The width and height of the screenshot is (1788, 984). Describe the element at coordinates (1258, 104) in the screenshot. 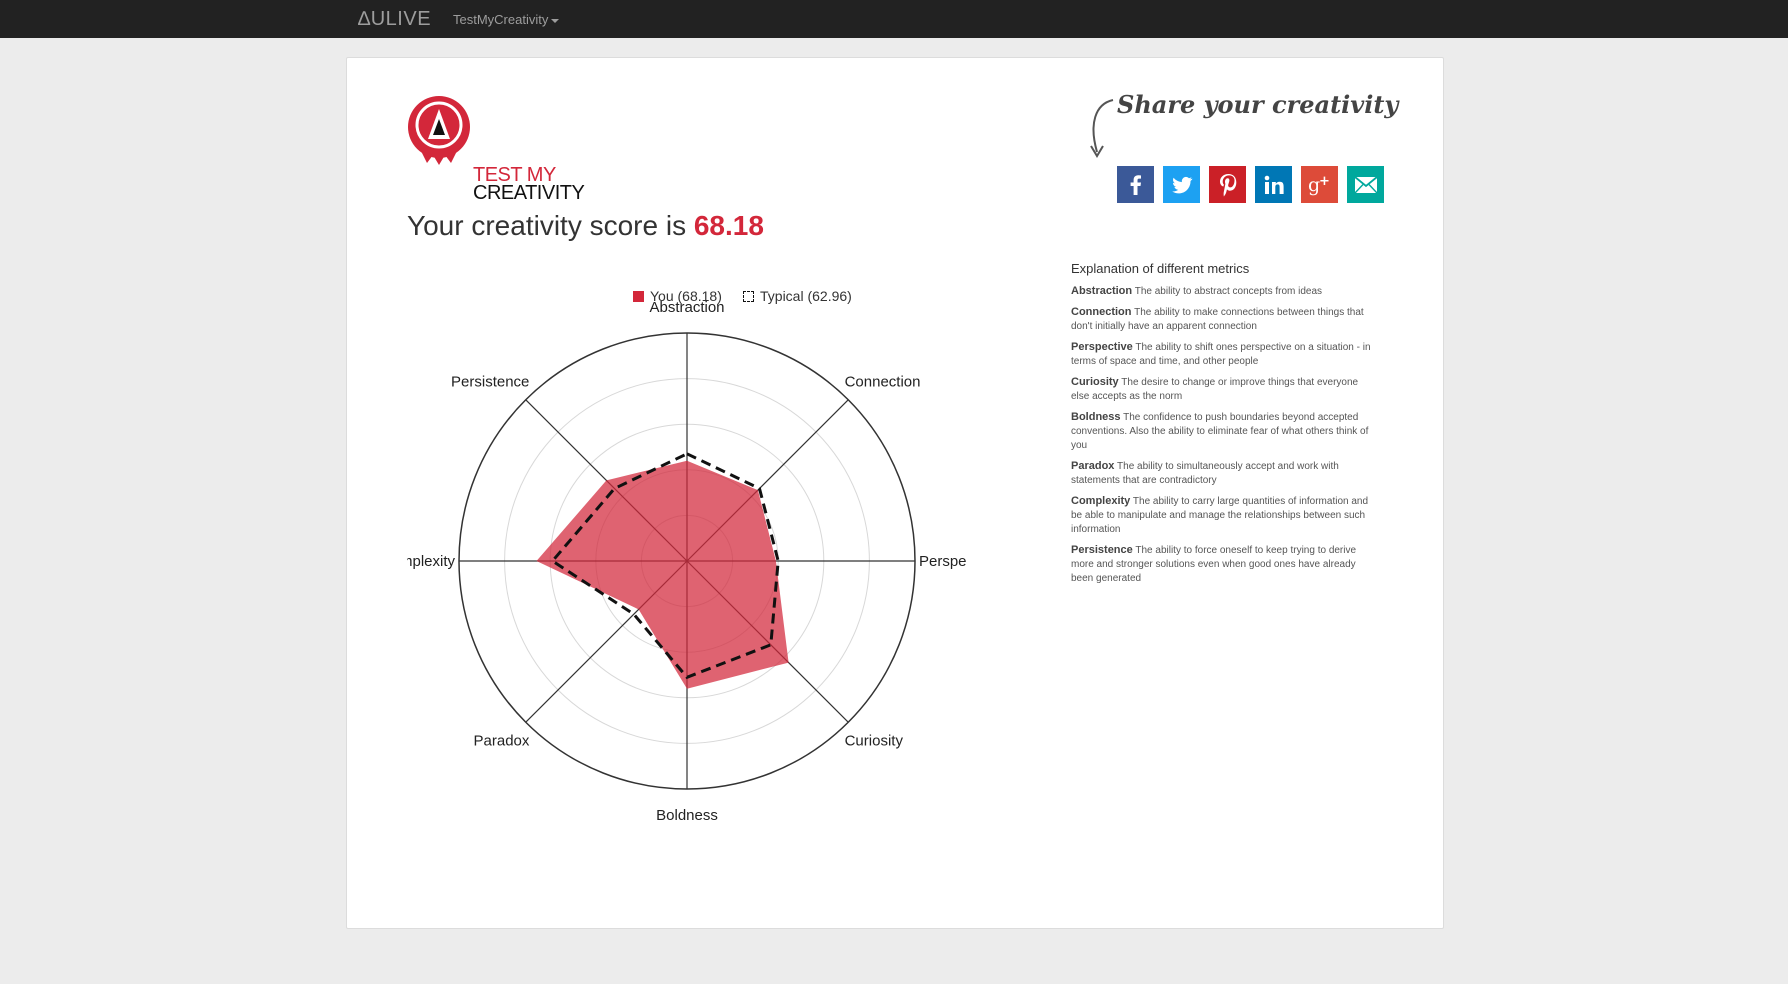

I see `share-title: Share your creativity` at that location.